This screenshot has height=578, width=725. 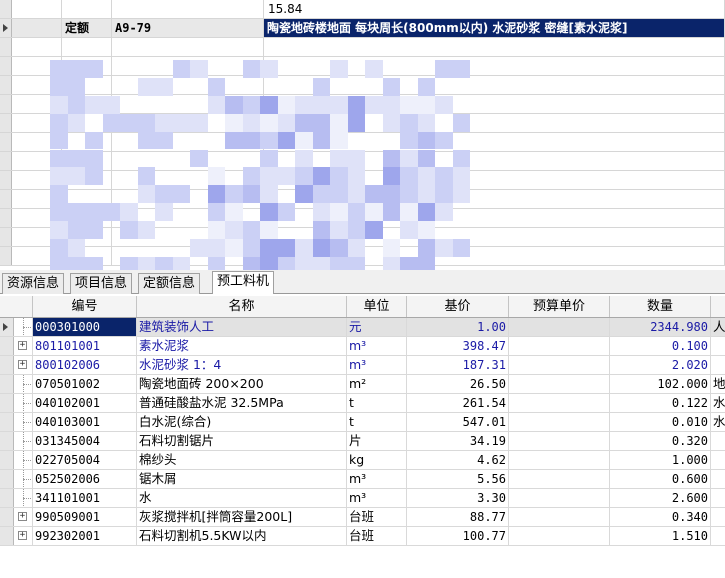 I want to click on base-price-cell: 5.56, so click(x=458, y=479).